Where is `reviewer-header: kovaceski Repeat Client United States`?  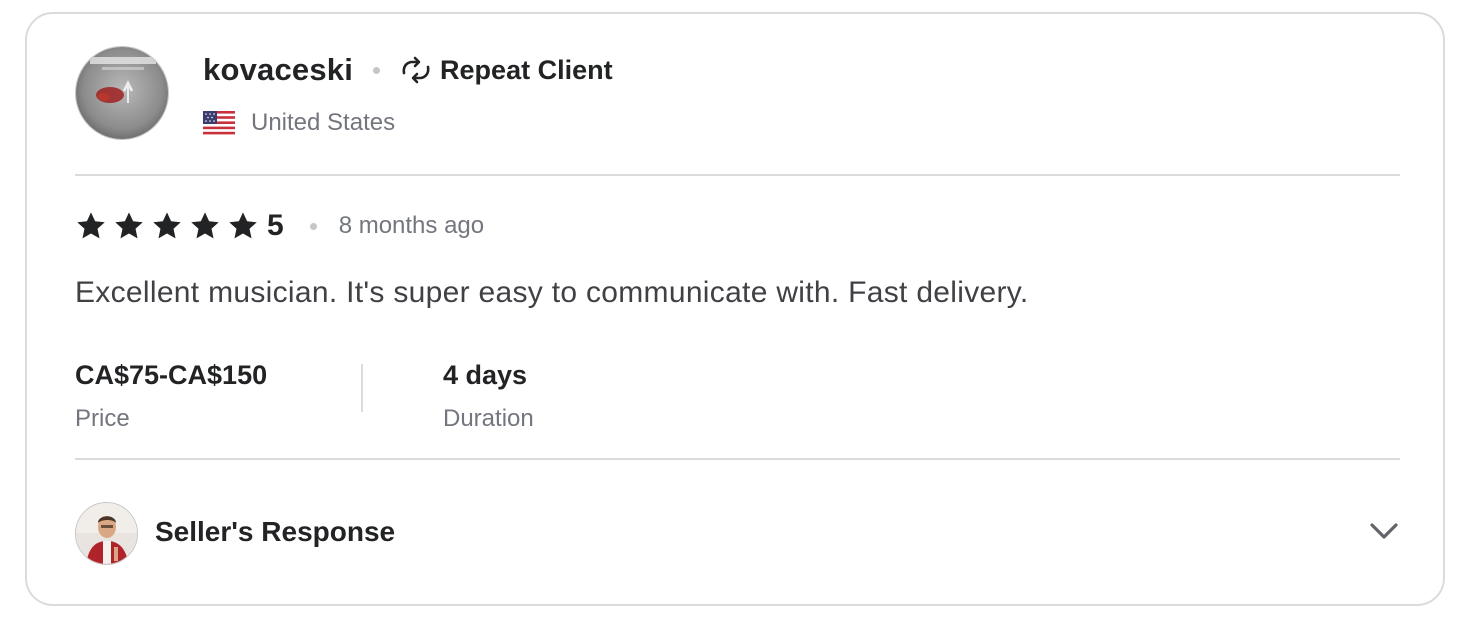 reviewer-header: kovaceski Repeat Client United States is located at coordinates (740, 94).